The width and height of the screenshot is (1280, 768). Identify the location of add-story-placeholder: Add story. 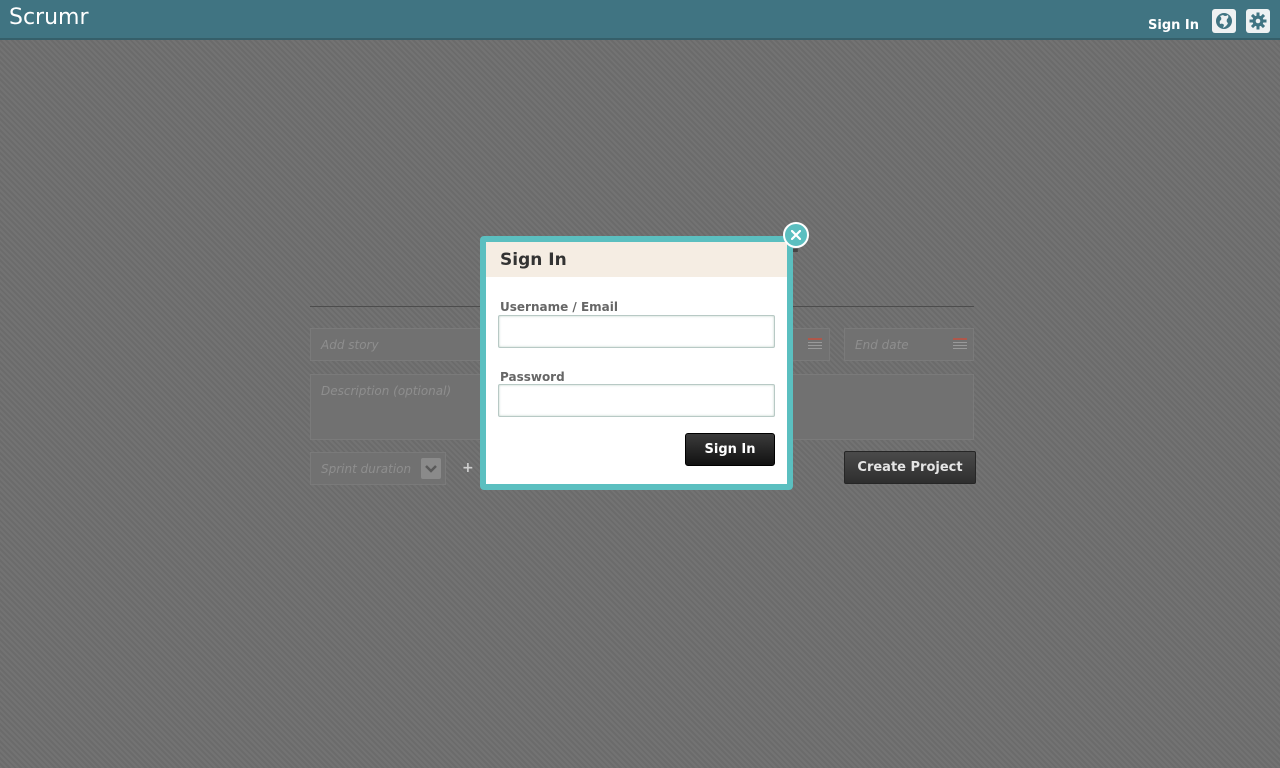
(350, 345).